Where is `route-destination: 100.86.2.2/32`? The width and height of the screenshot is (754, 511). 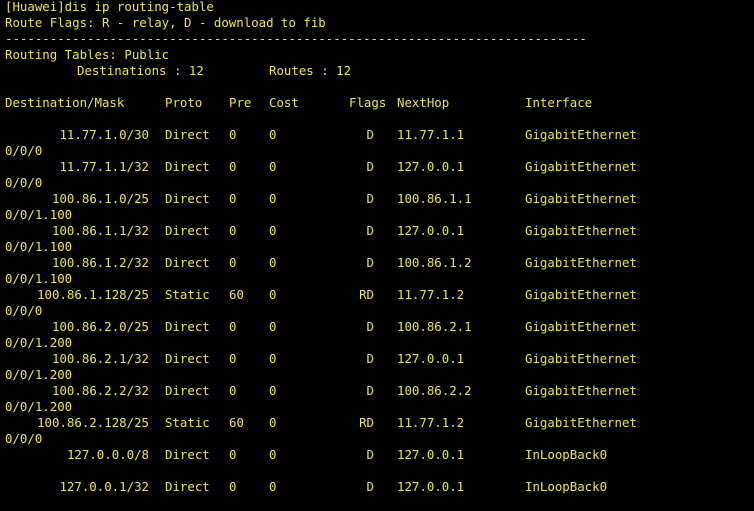 route-destination: 100.86.2.2/32 is located at coordinates (100, 390).